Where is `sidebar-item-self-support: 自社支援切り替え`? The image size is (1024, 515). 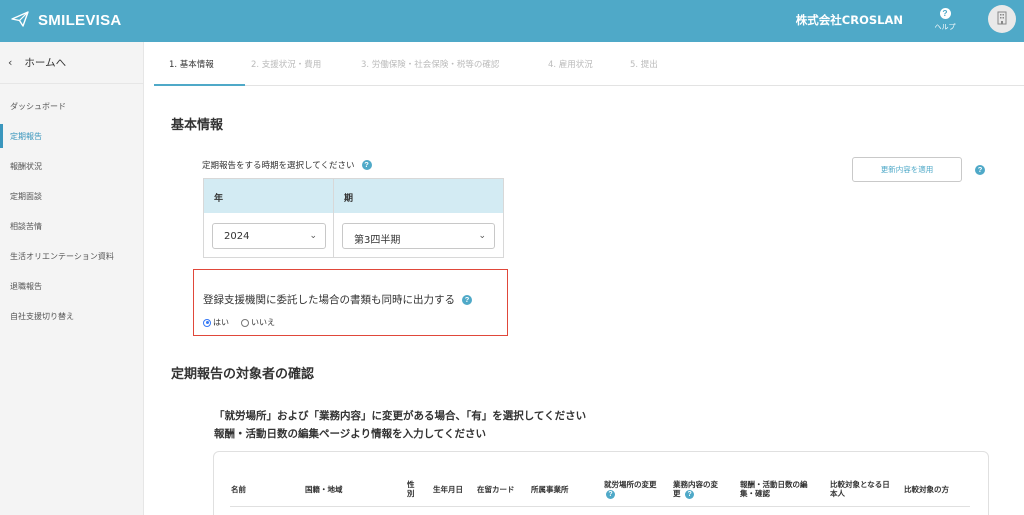
sidebar-item-self-support: 自社支援切り替え is located at coordinates (71, 316).